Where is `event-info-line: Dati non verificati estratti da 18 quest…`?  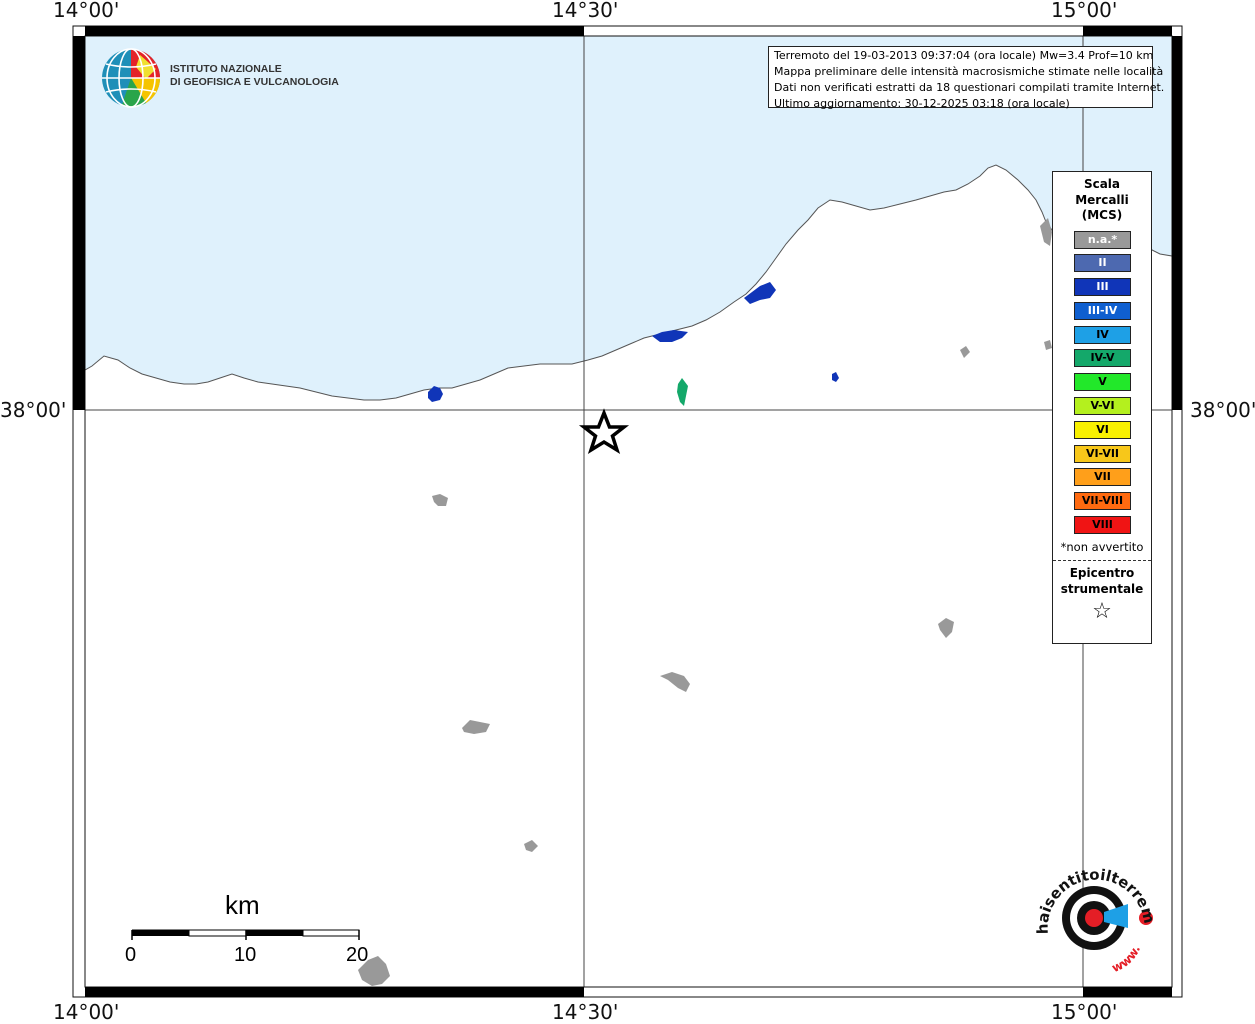 event-info-line: Dati non verificati estratti da 18 quest… is located at coordinates (969, 87).